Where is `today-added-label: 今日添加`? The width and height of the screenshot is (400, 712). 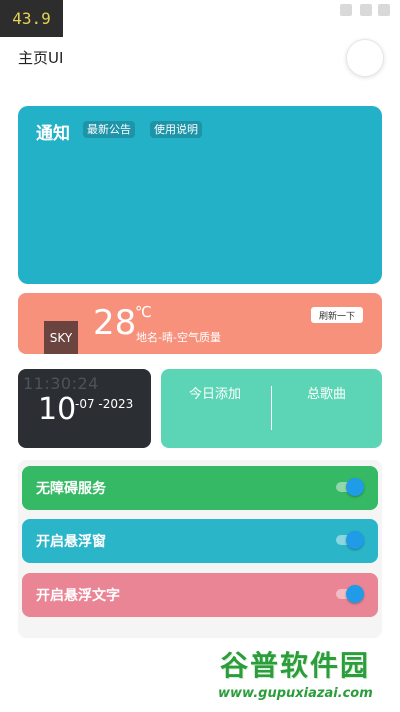
today-added-label: 今日添加 is located at coordinates (215, 392).